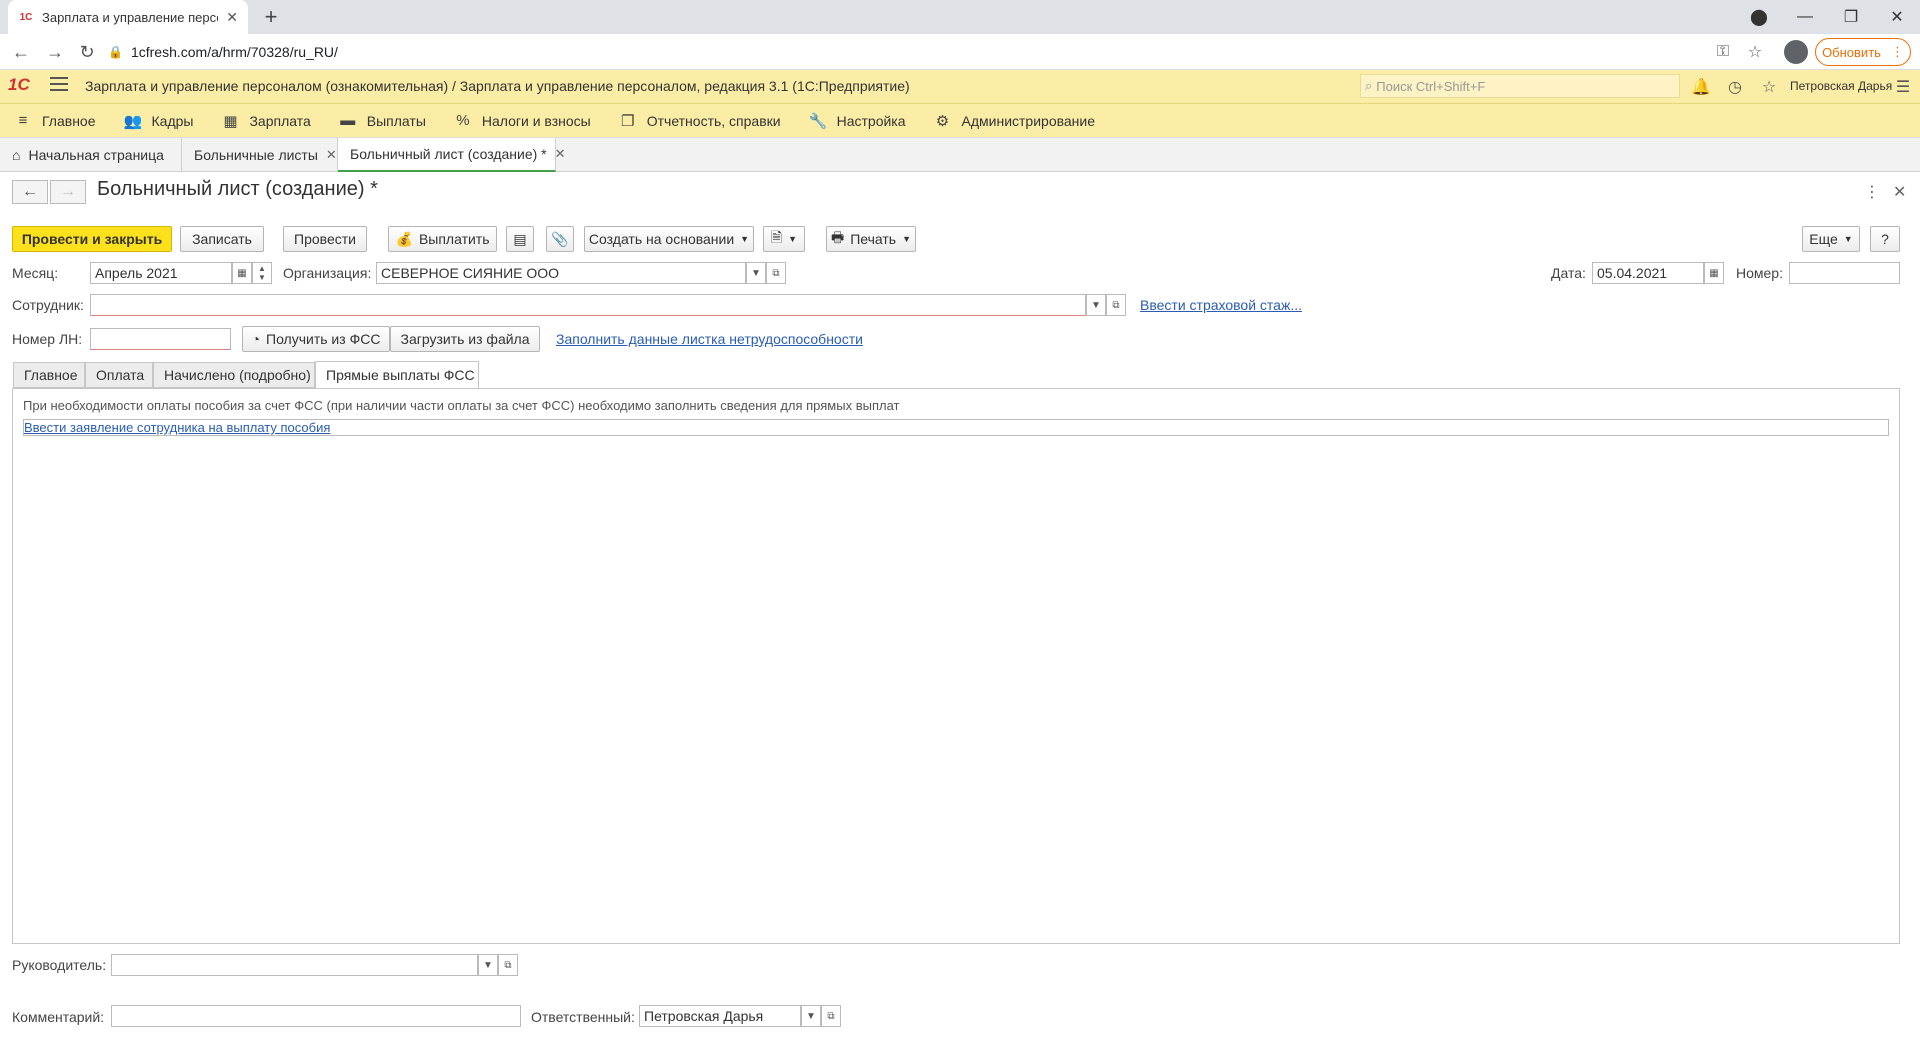  Describe the element at coordinates (1796, 52) in the screenshot. I see `avatar` at that location.